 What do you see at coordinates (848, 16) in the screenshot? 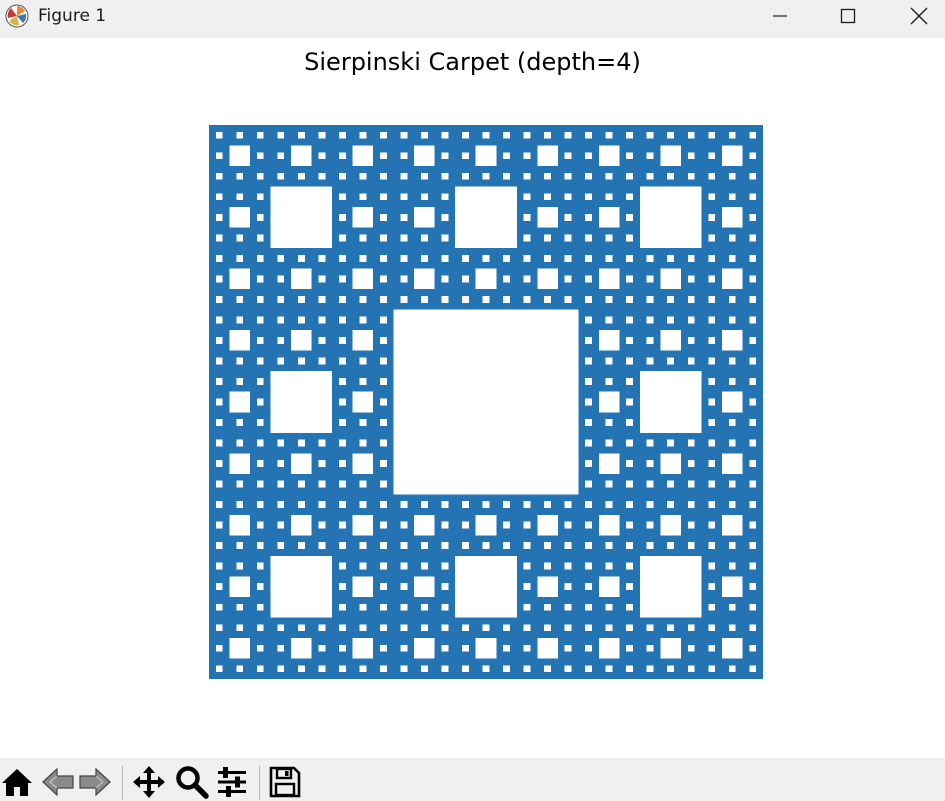
I see `maximize-button` at bounding box center [848, 16].